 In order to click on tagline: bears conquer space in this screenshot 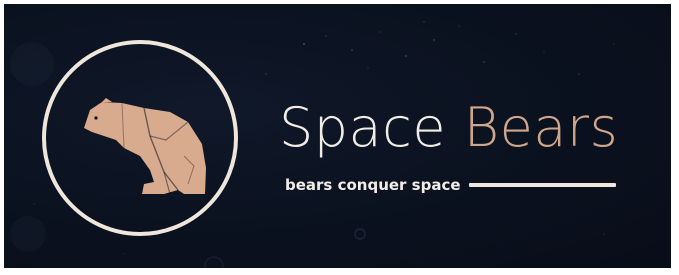, I will do `click(450, 185)`.